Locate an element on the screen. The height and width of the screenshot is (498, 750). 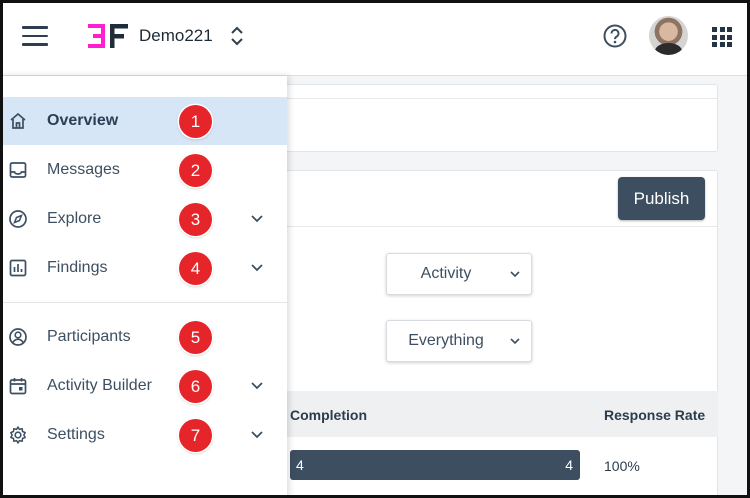
completion-bar: 4 4 is located at coordinates (435, 465).